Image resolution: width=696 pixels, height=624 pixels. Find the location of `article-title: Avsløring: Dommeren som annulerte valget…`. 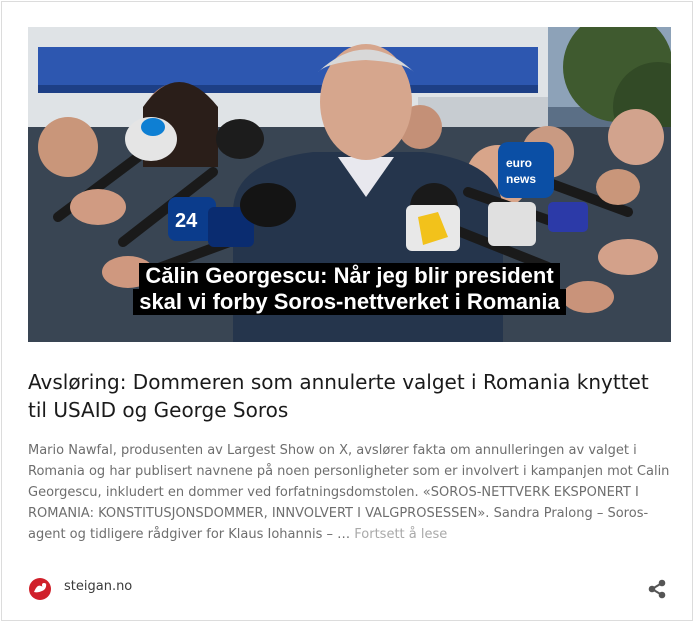

article-title: Avsløring: Dommeren som annulerte valget… is located at coordinates (350, 396).